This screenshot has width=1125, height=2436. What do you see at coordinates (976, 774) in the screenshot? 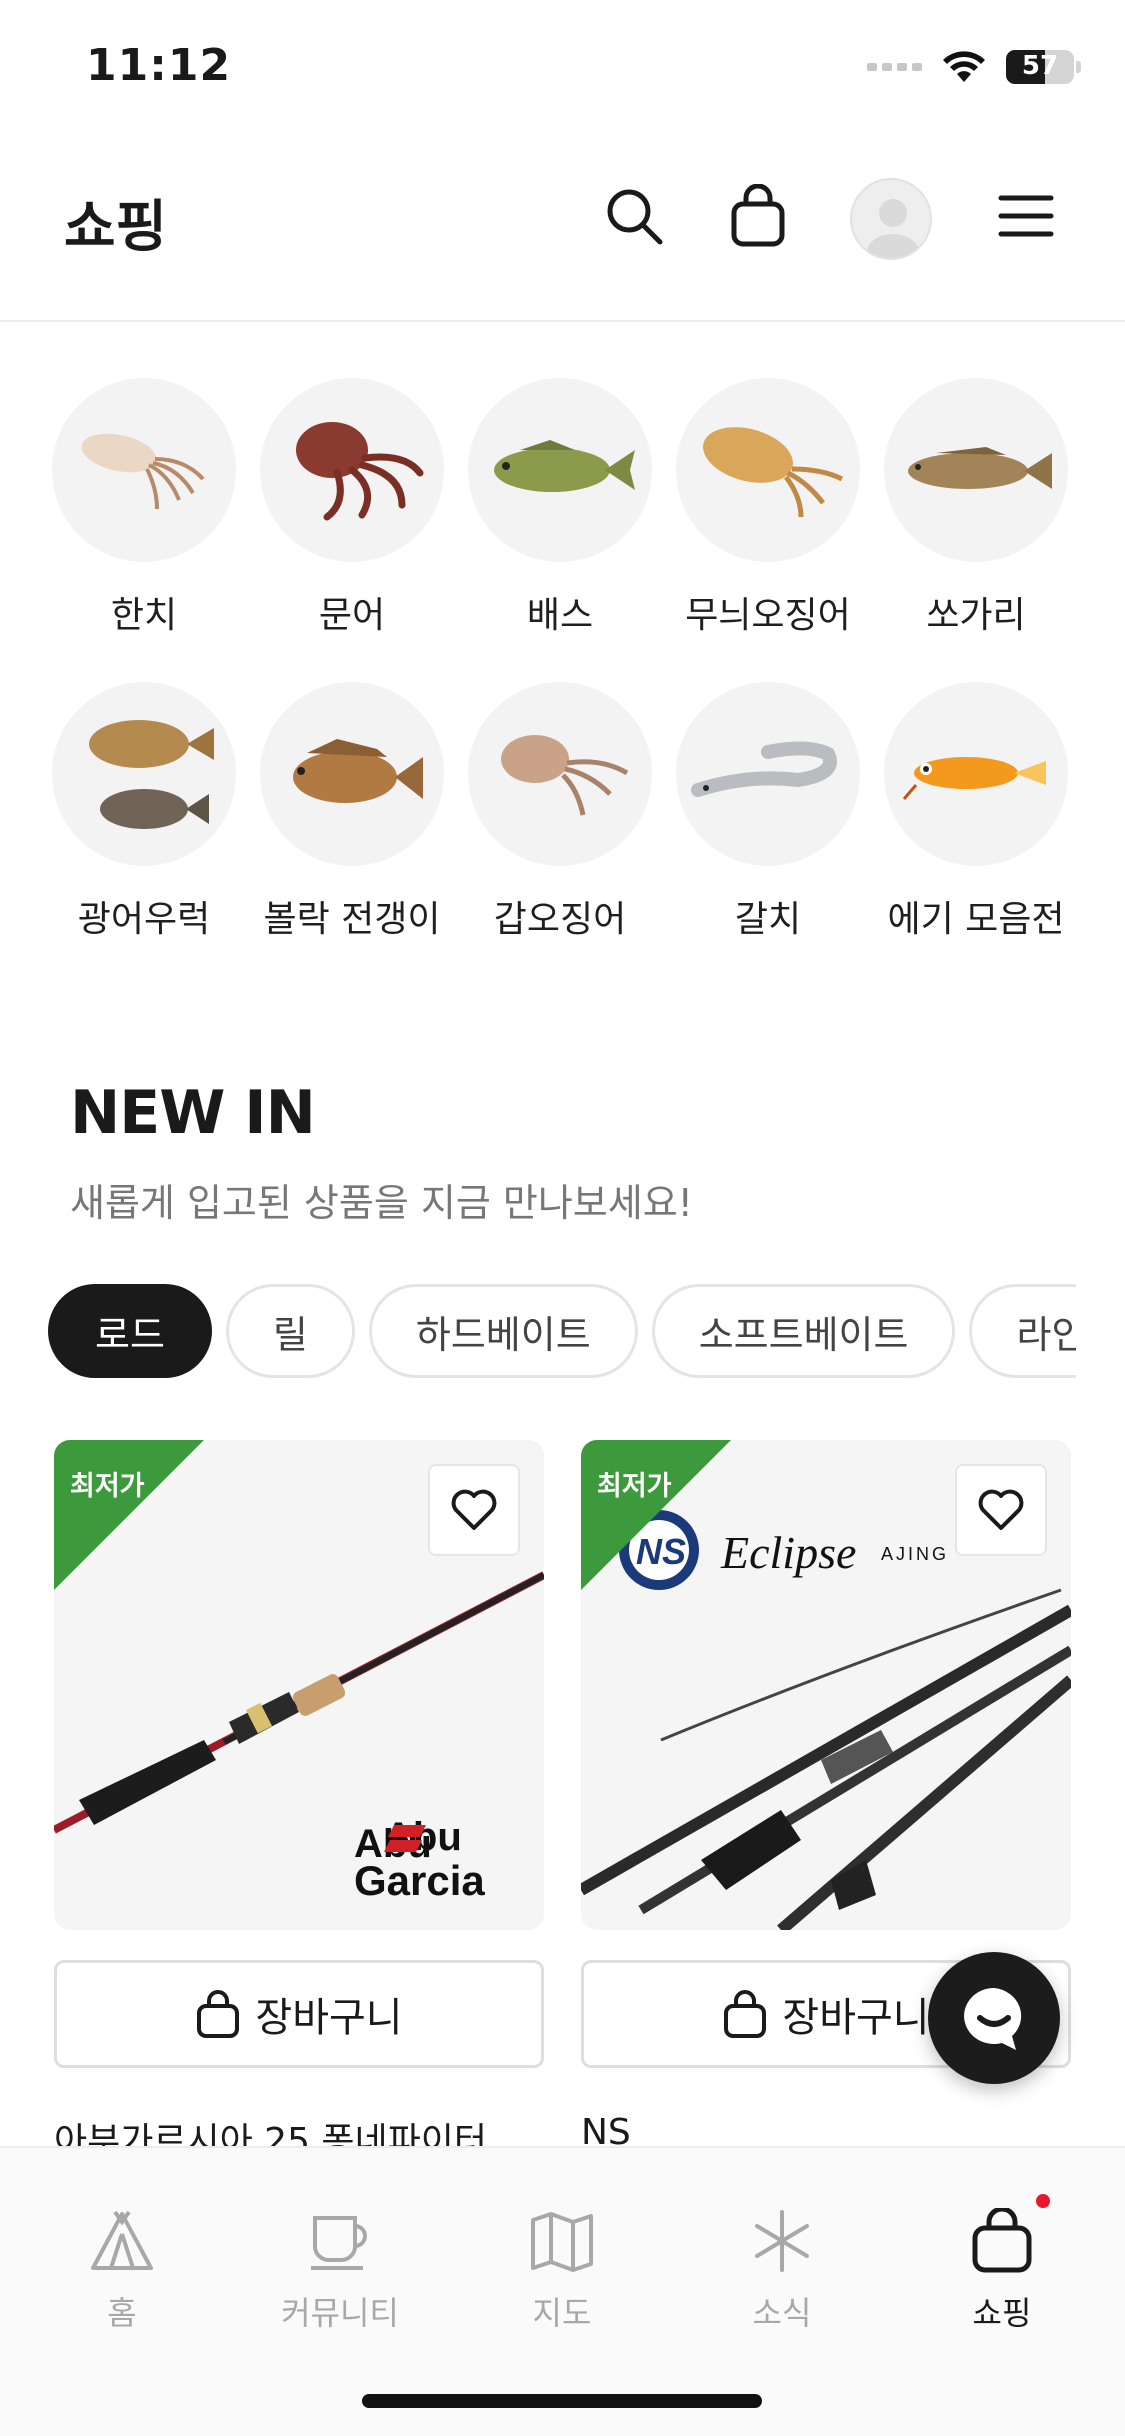
I see `egi-lure-image` at bounding box center [976, 774].